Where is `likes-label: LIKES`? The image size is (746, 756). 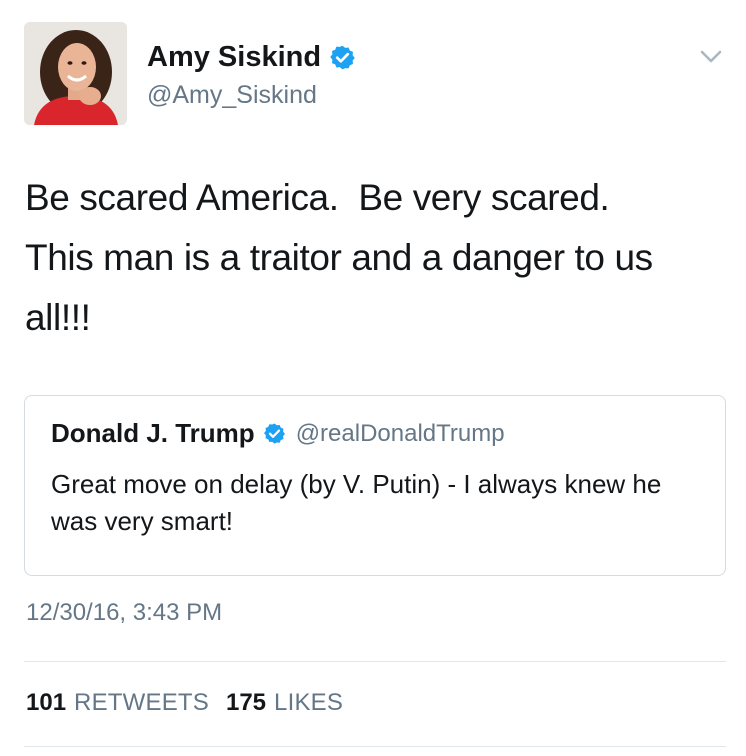
likes-label: LIKES is located at coordinates (309, 702).